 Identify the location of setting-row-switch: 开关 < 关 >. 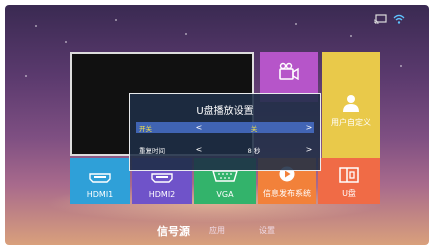
(225, 127).